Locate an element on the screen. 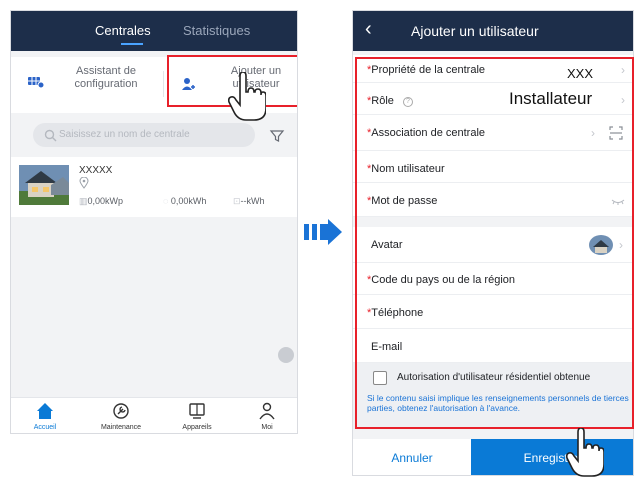  active-tab-indicator is located at coordinates (132, 44).